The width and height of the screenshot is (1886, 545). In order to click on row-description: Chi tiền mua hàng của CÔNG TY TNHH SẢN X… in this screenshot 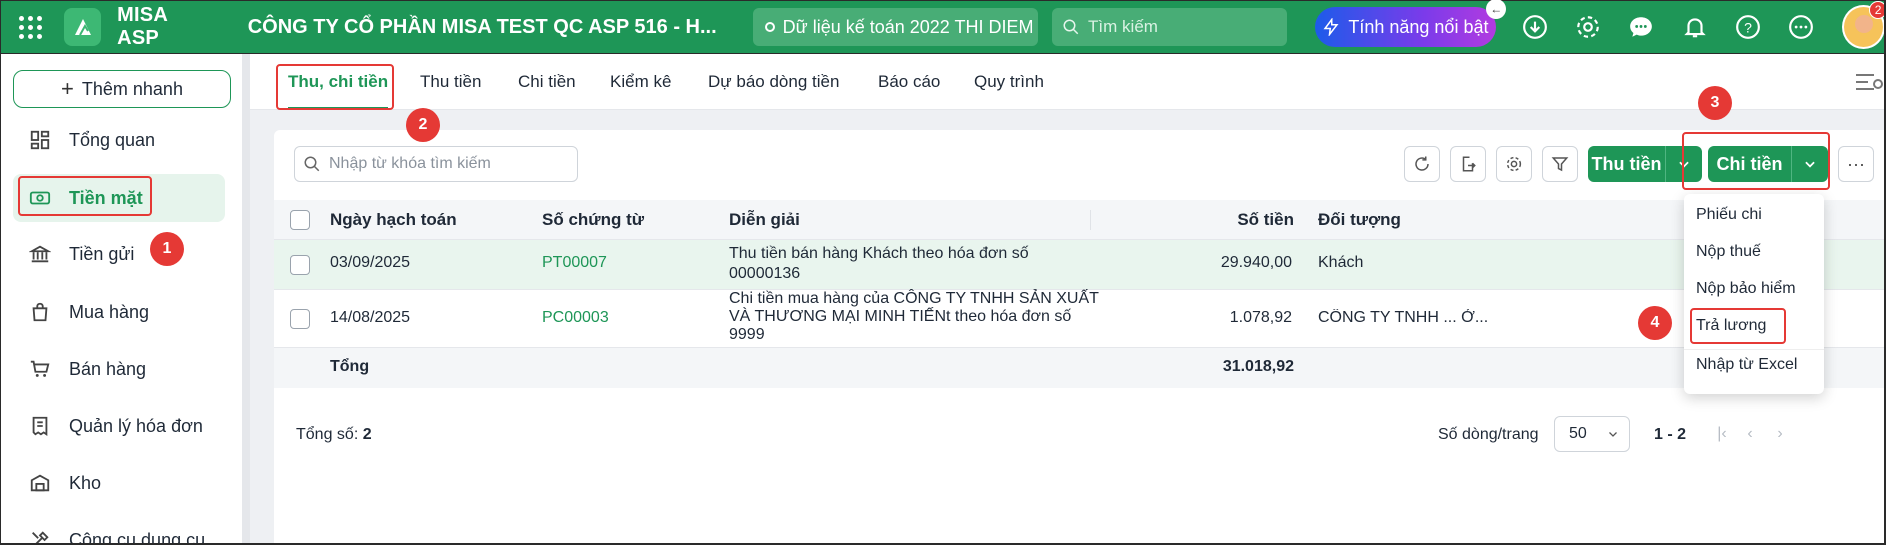, I will do `click(914, 317)`.